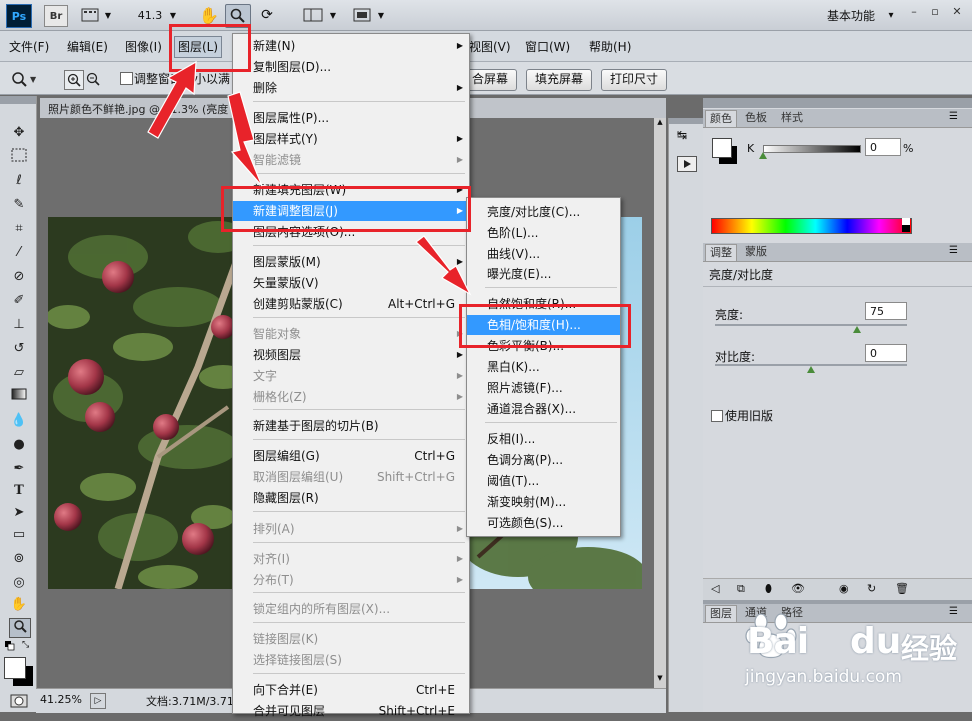 The image size is (972, 721). I want to click on watermark-du: du, so click(876, 641).